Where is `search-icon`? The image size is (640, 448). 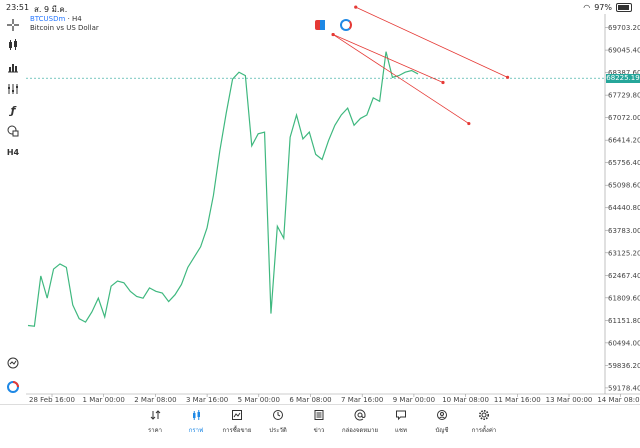 search-icon is located at coordinates (13, 364).